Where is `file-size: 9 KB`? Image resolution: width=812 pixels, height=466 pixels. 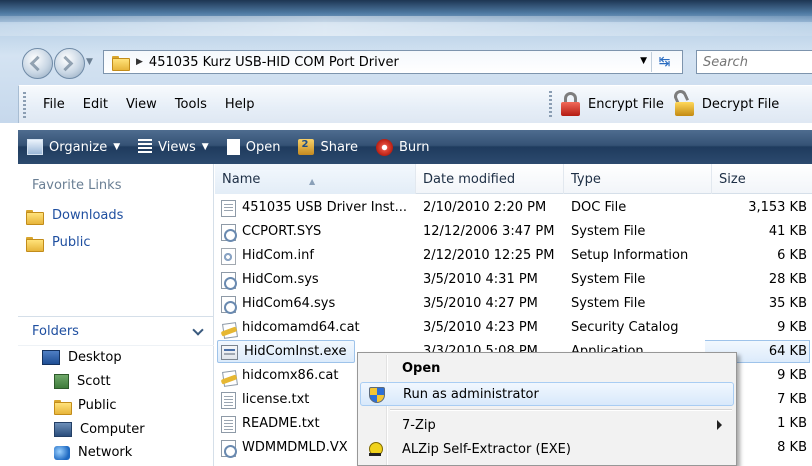 file-size: 9 KB is located at coordinates (792, 327).